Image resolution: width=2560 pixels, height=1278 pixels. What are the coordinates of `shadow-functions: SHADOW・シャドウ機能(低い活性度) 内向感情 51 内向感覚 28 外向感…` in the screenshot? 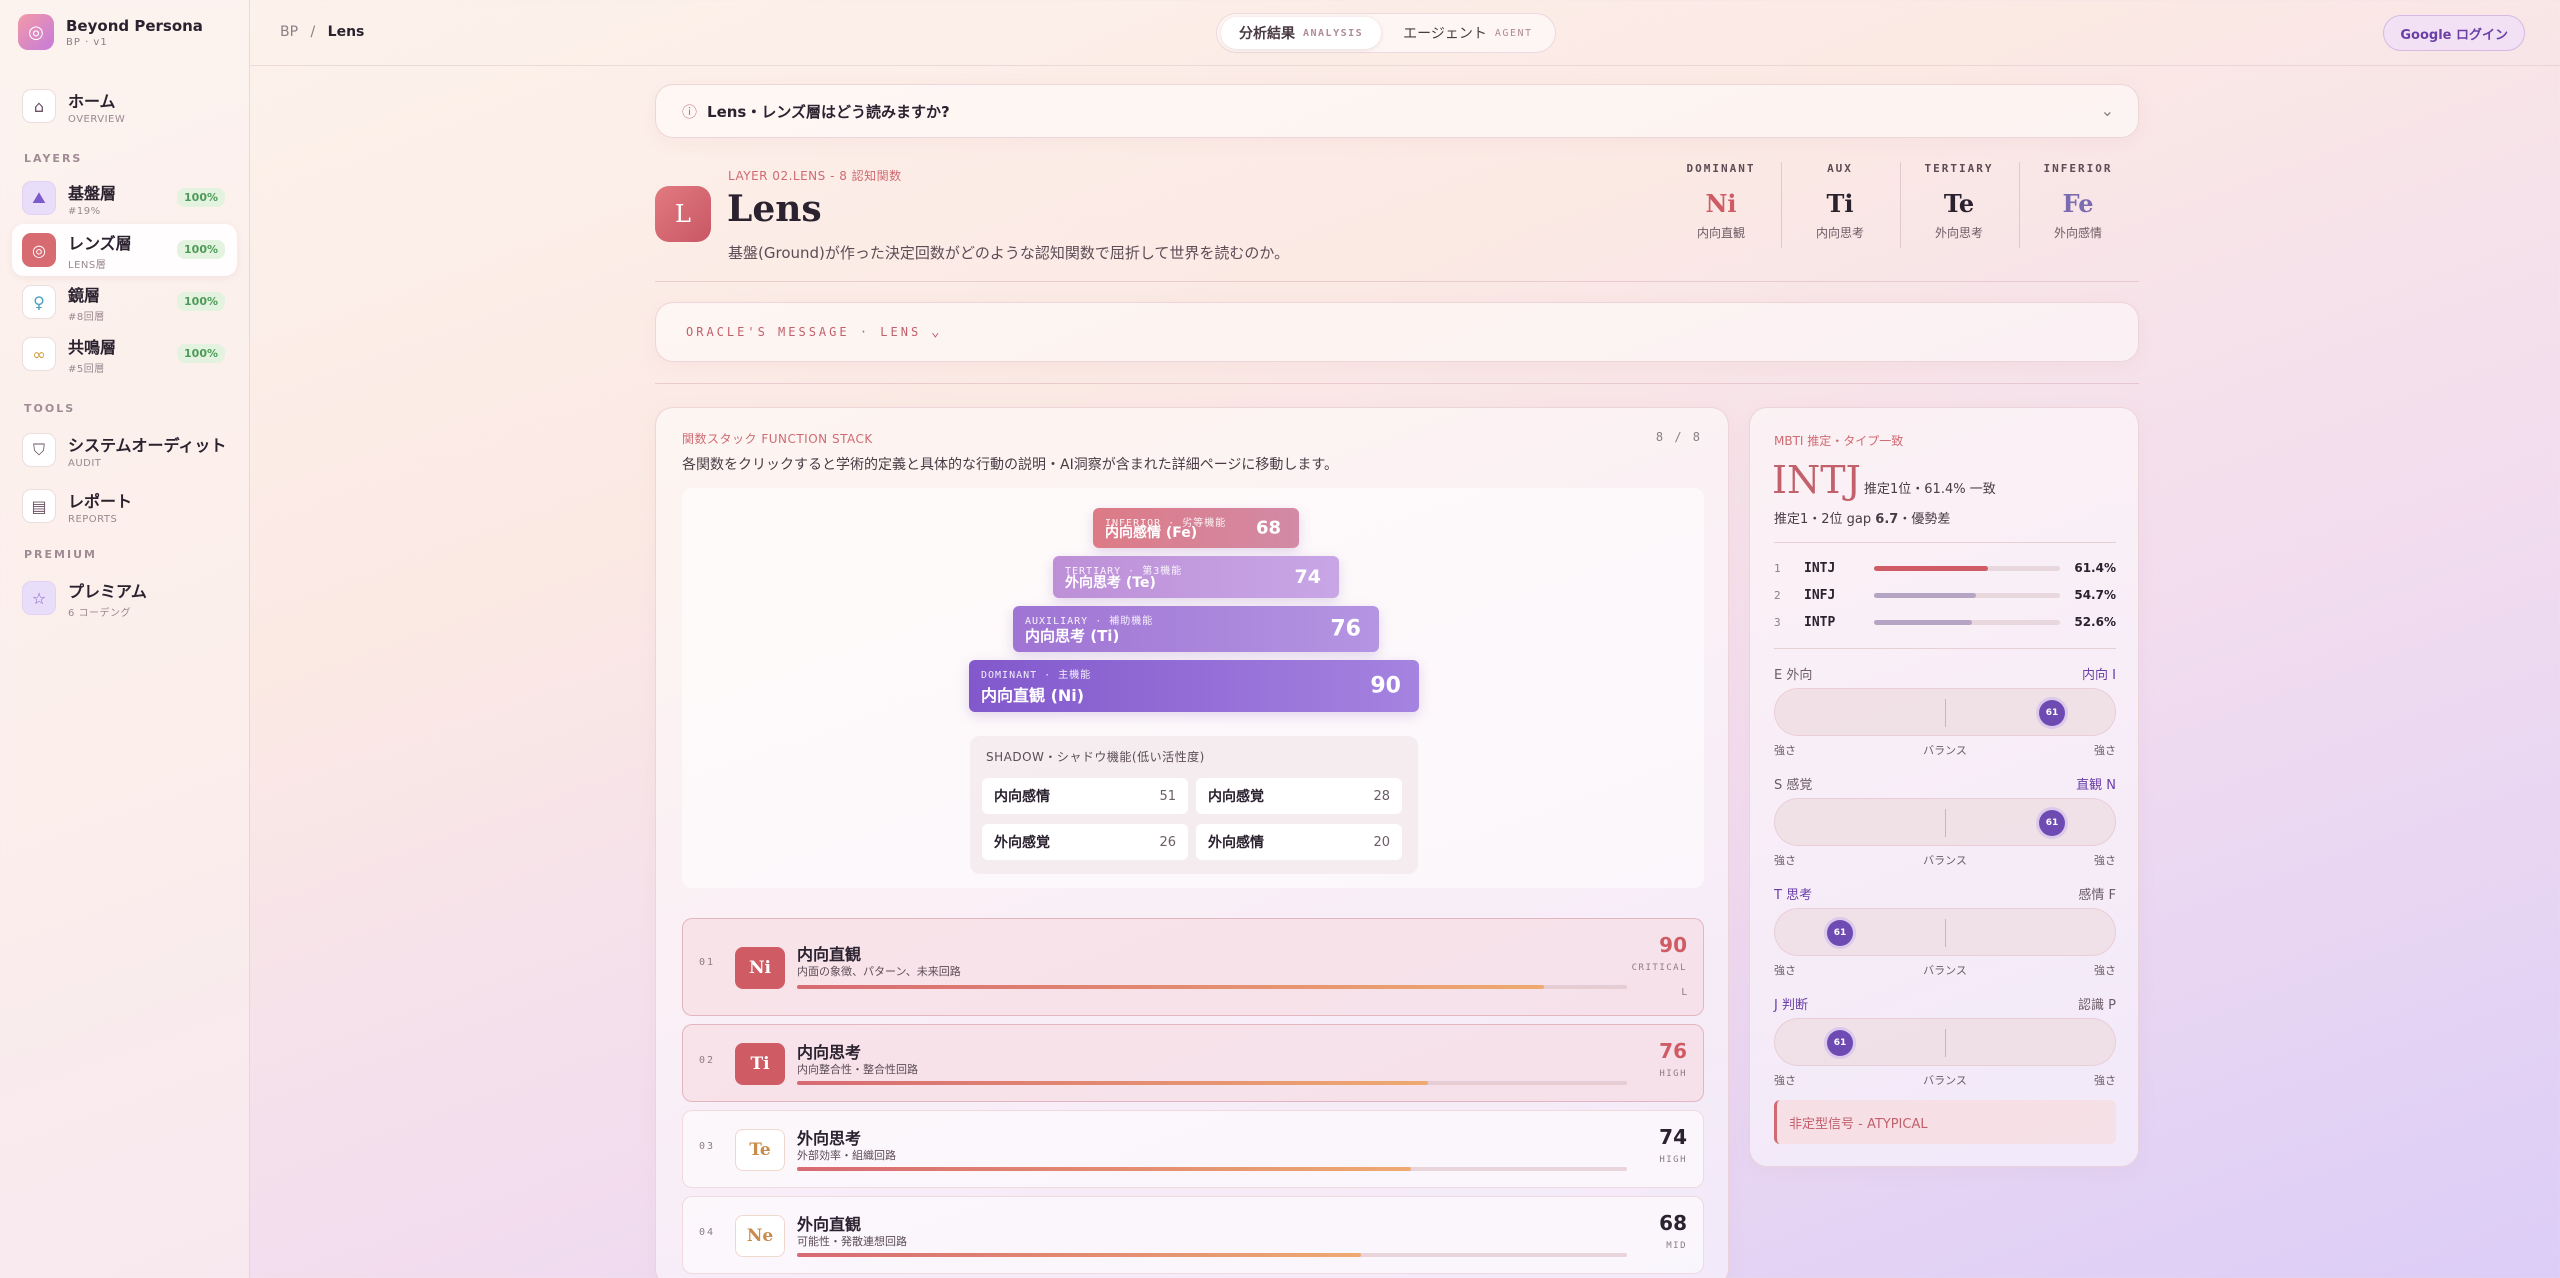 It's located at (1194, 805).